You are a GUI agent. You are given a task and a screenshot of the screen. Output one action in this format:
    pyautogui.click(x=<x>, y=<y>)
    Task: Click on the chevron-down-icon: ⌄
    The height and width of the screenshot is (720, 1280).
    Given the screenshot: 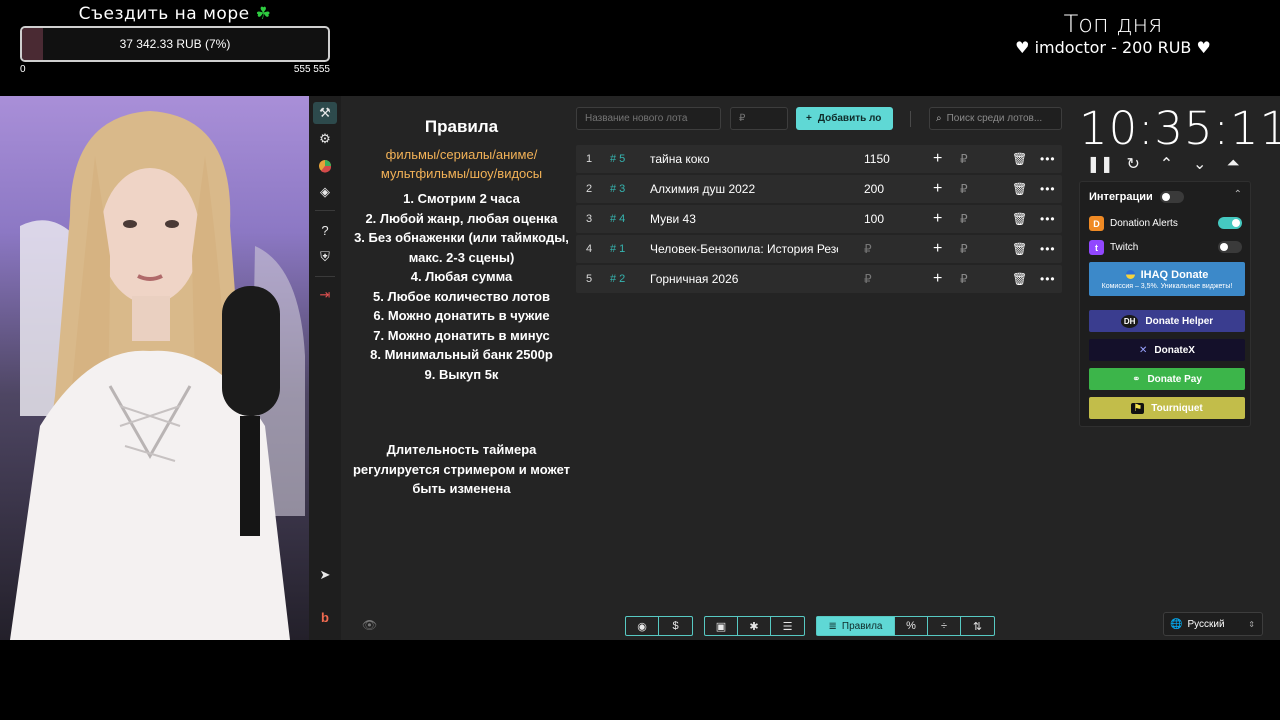 What is the action you would take?
    pyautogui.click(x=1200, y=164)
    